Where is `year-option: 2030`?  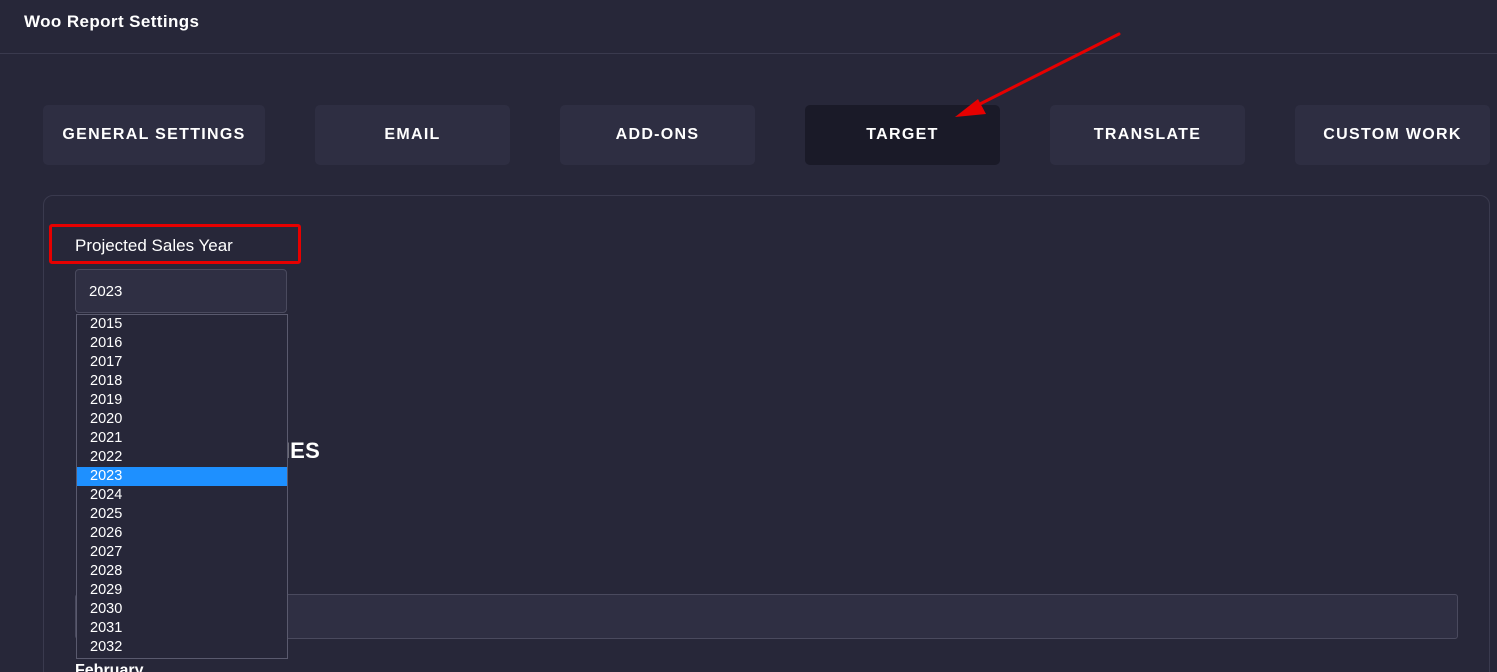
year-option: 2030 is located at coordinates (182, 609).